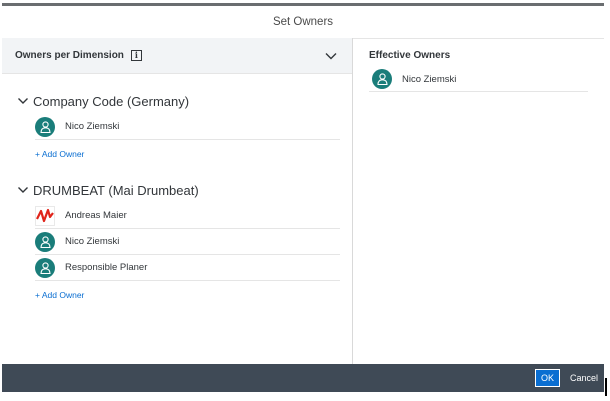 This screenshot has width=610, height=401. I want to click on effective-owners-title: Effective Owners, so click(410, 55).